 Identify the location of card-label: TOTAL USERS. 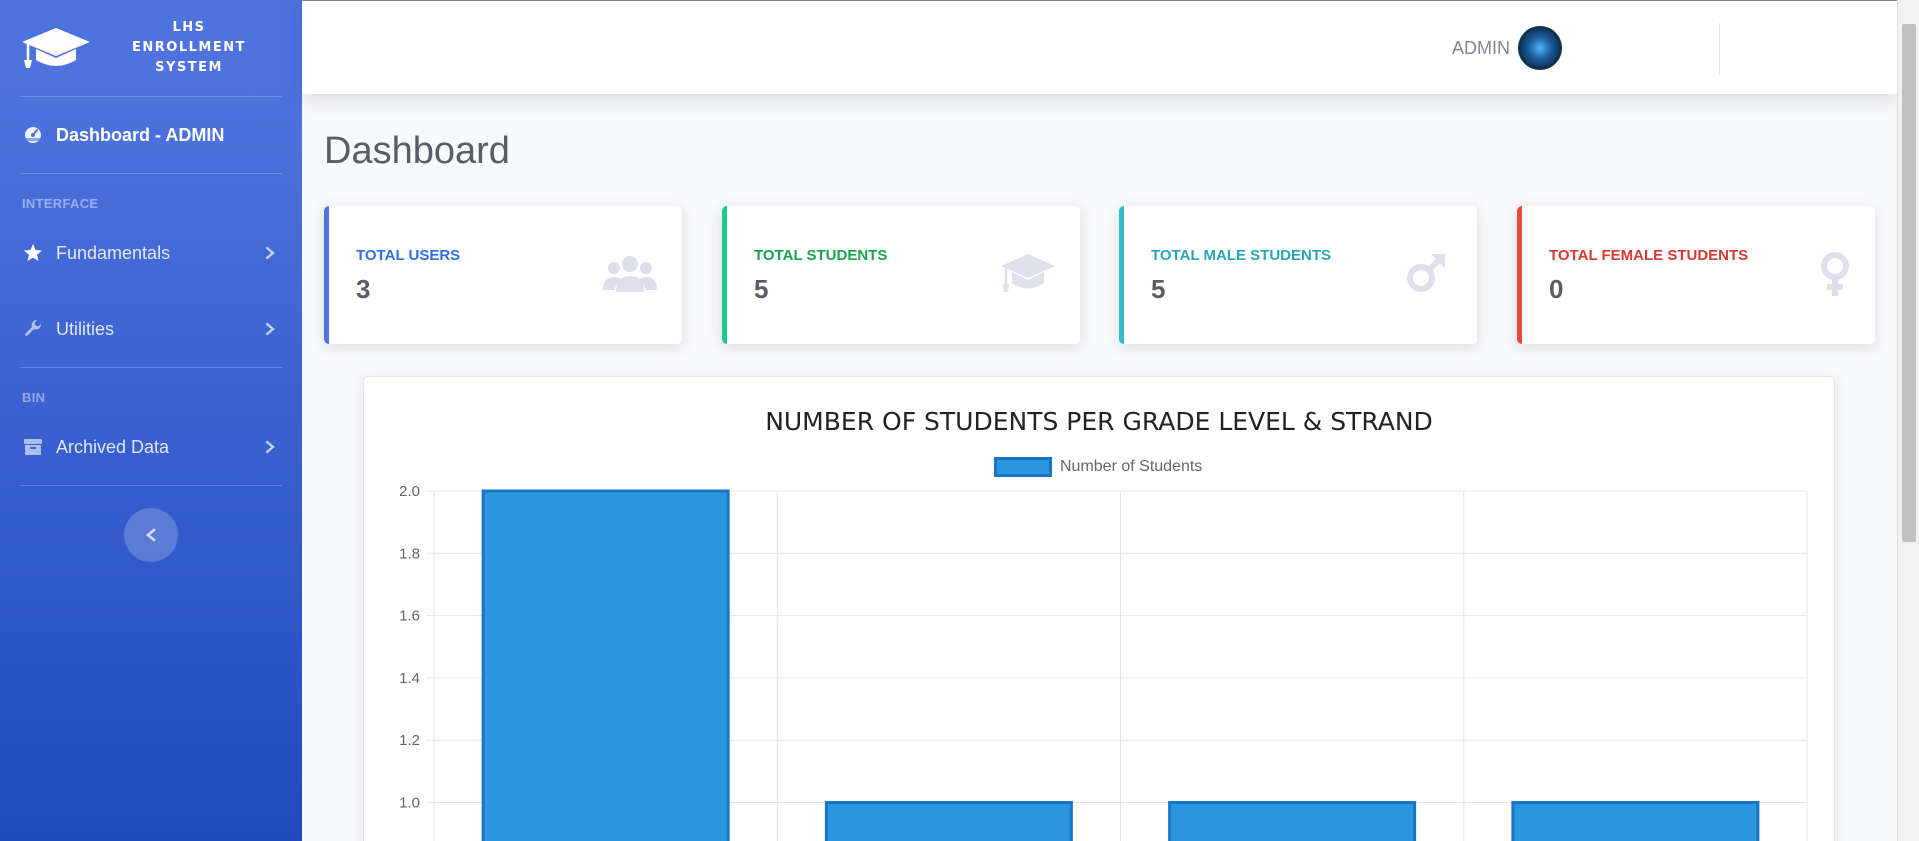
(408, 255).